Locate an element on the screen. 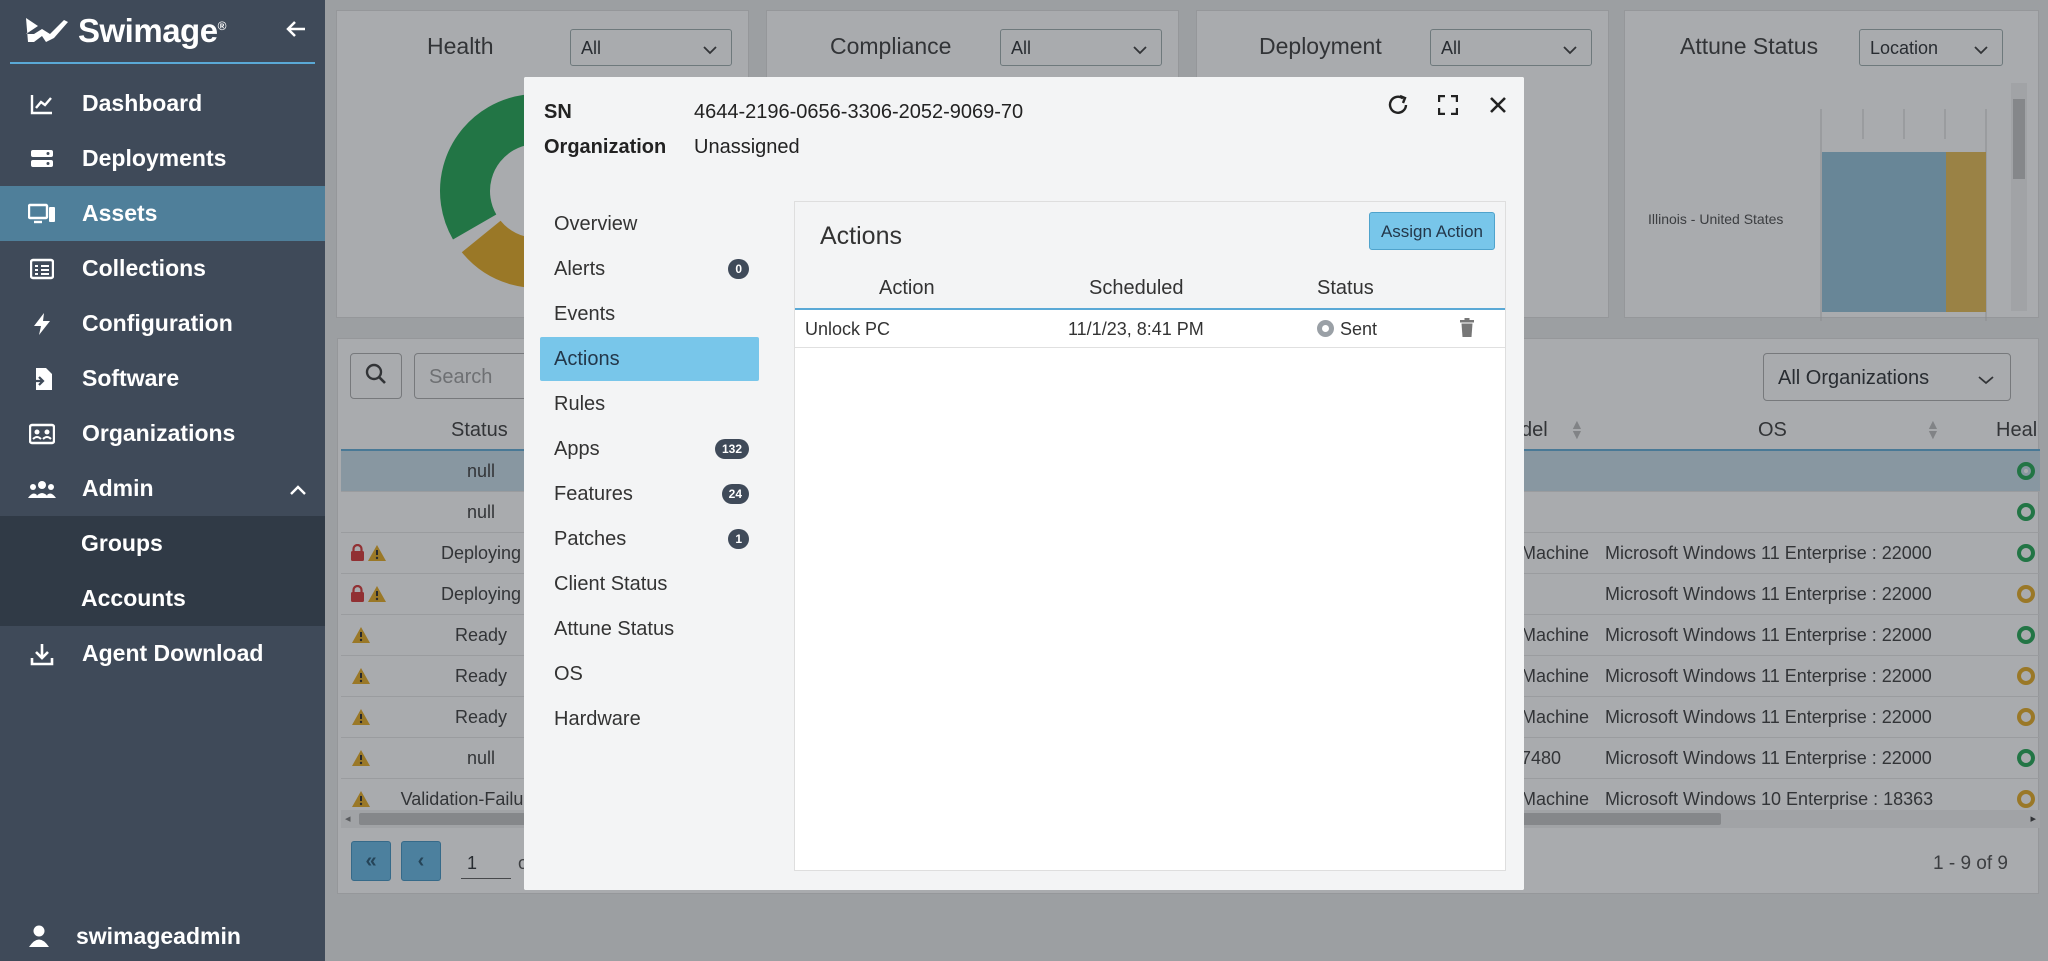 This screenshot has height=961, width=2048. modal-nav-rules: Rules is located at coordinates (649, 404).